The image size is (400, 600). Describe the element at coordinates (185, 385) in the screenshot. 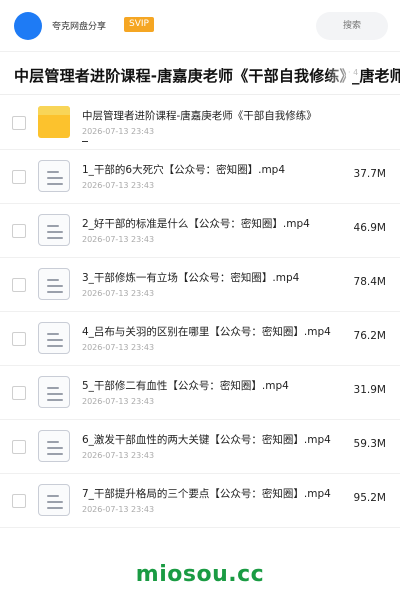

I see `file-name: 5_干部修二有血性【公众号：密知圈】.mp4` at that location.